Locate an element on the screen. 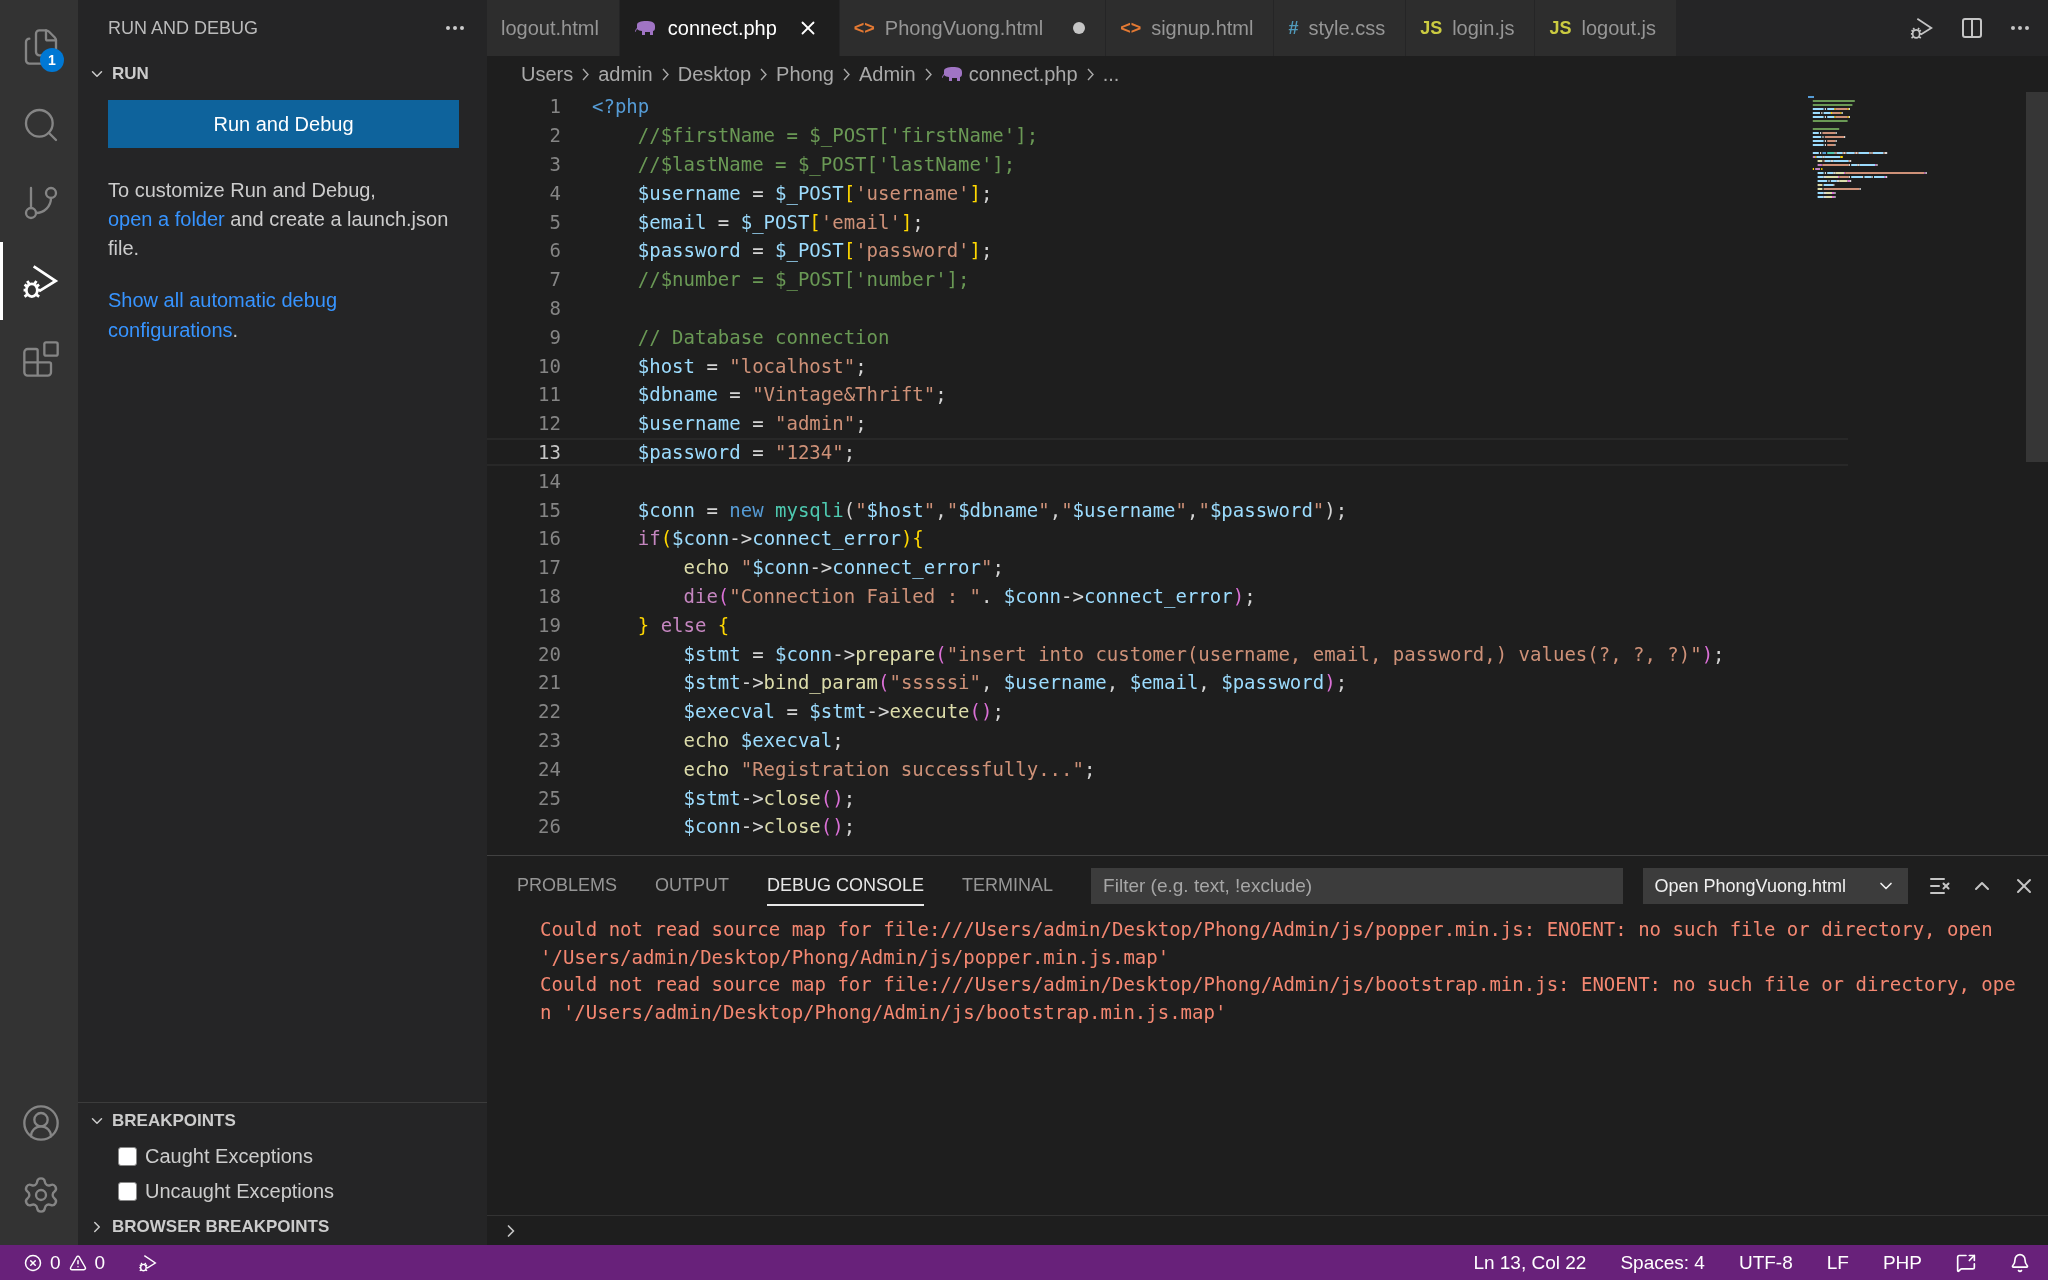 The image size is (2048, 1280). code-line: $dbname = "Vintage&Thrift"; is located at coordinates (791, 394).